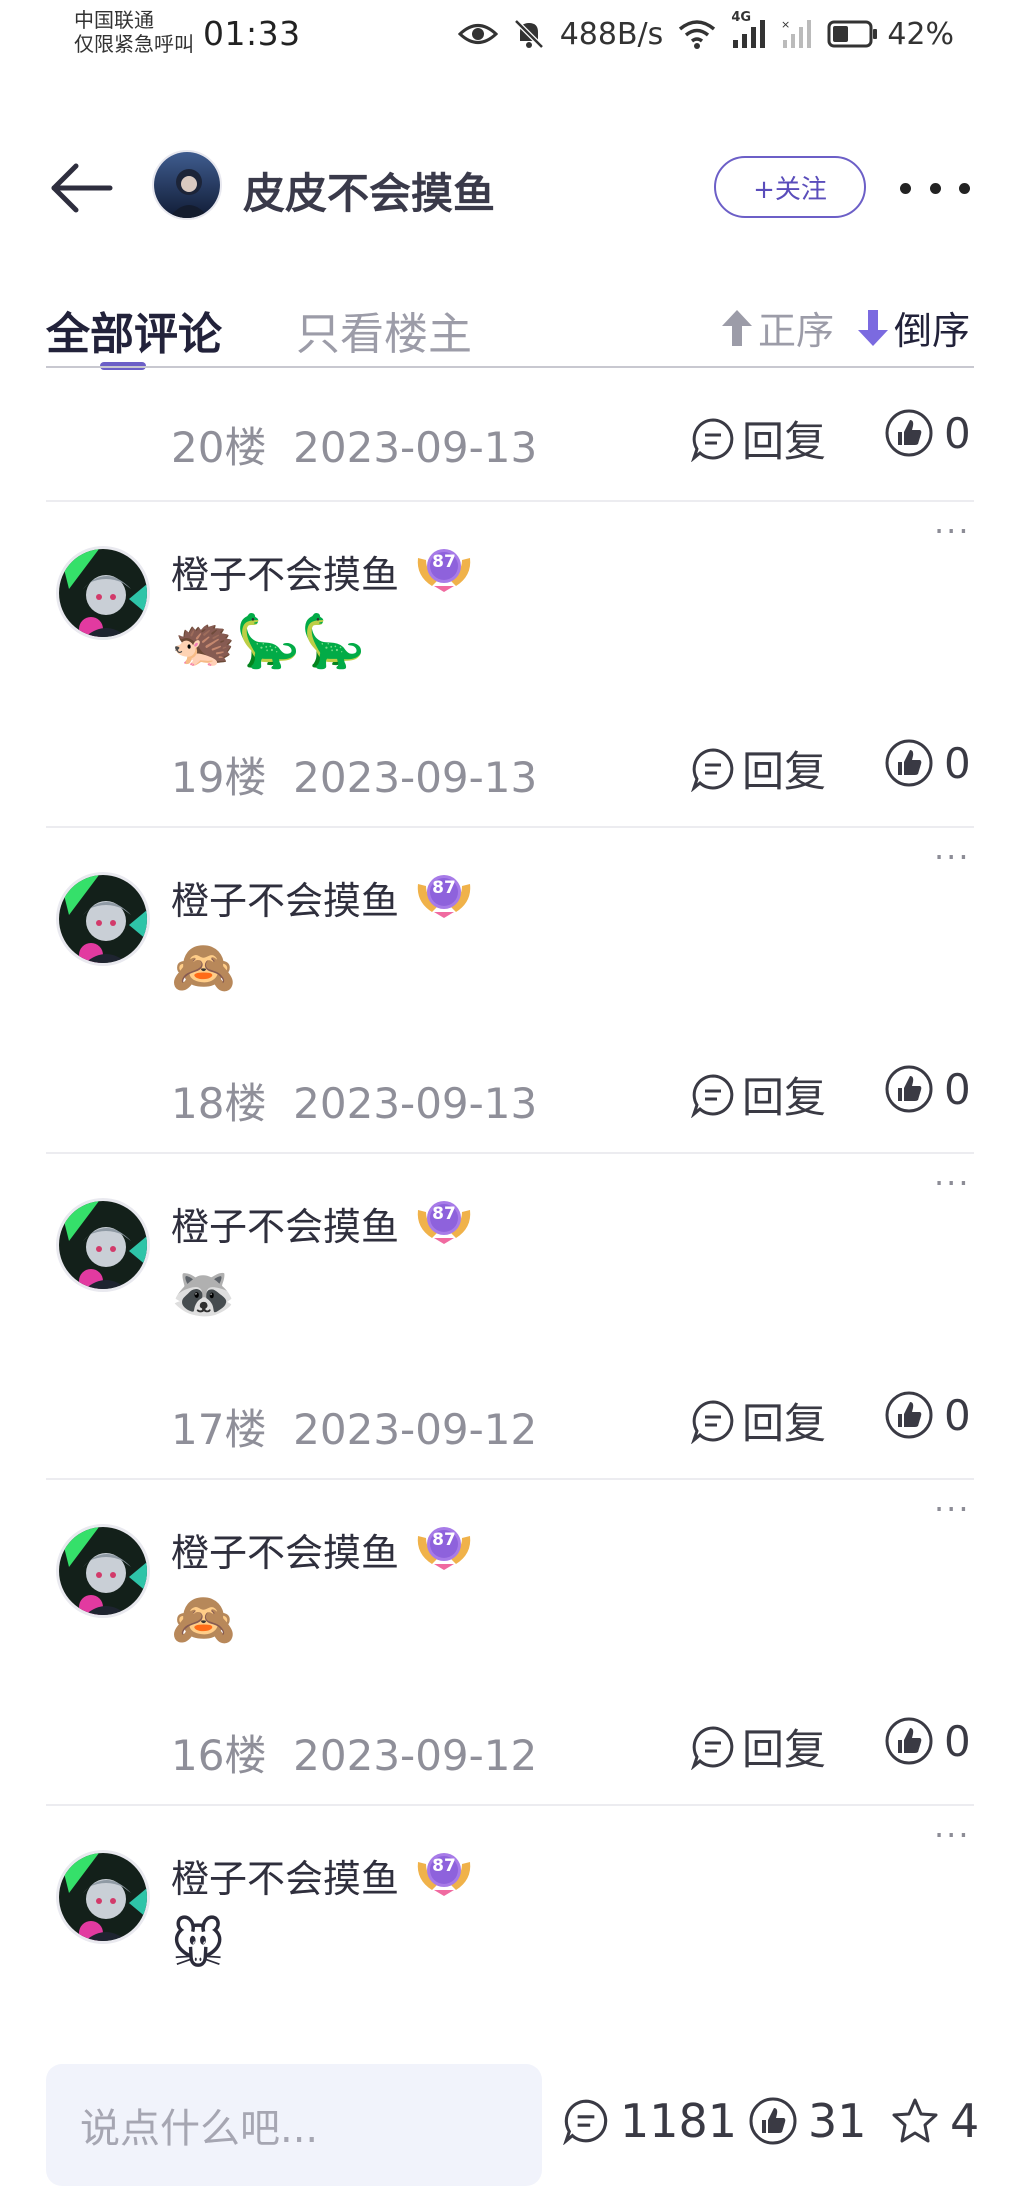  Describe the element at coordinates (705, 33) in the screenshot. I see `status-icons: 488B/s 4G × 42%` at that location.